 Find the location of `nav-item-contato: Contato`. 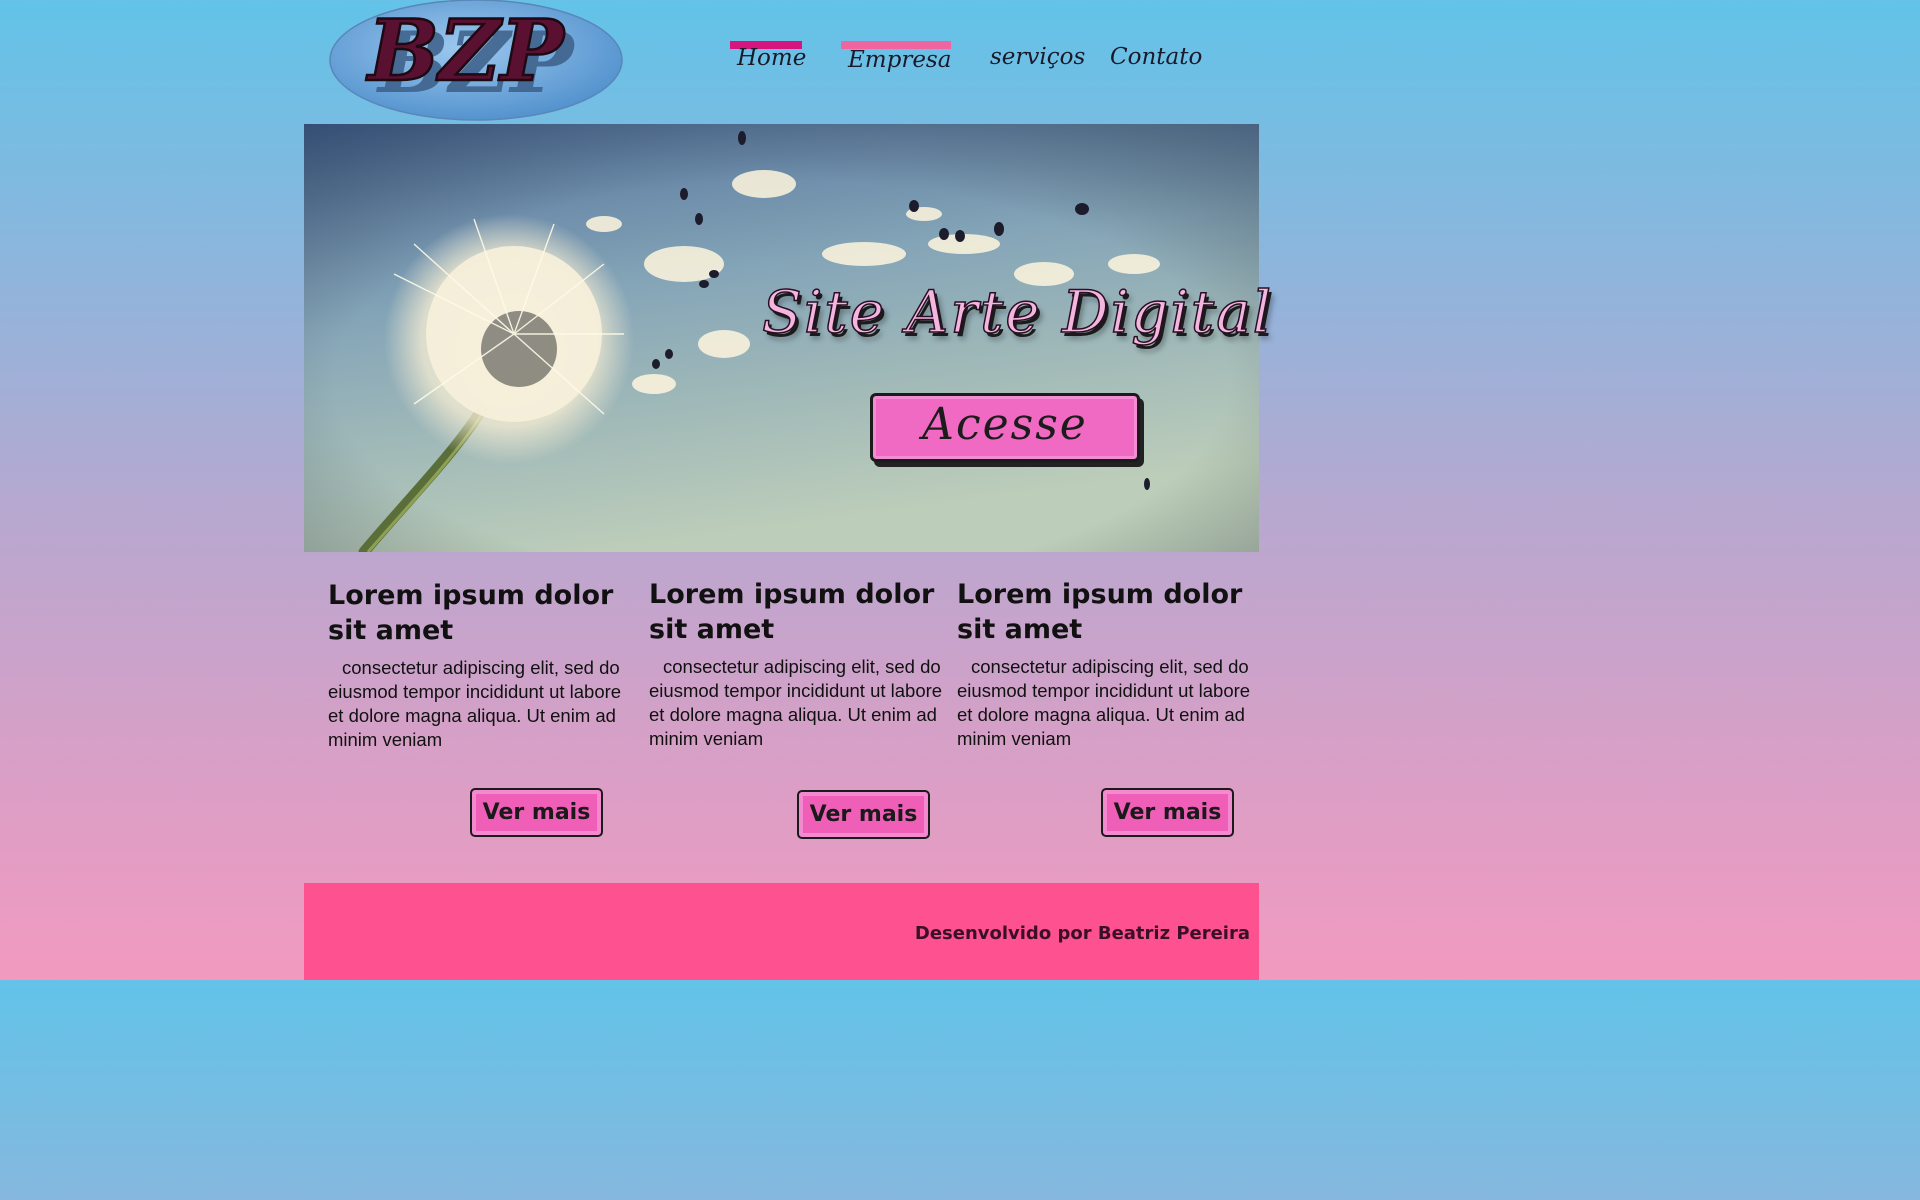

nav-item-contato: Contato is located at coordinates (1156, 57).